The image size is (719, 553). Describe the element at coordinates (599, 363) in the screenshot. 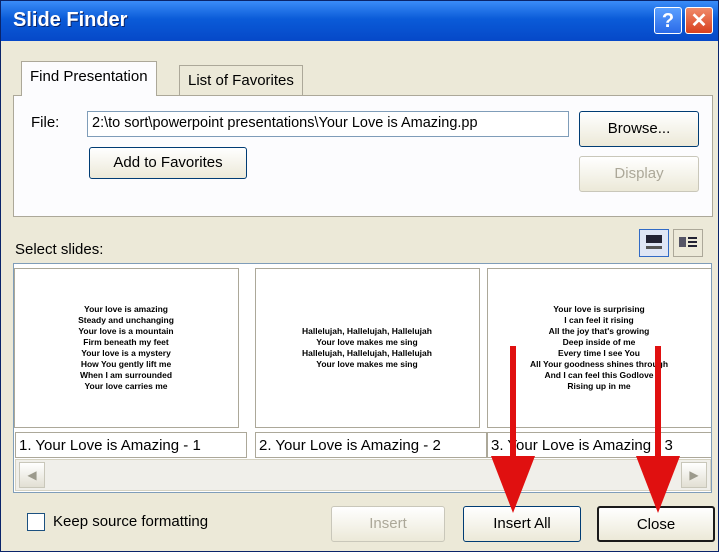

I see `slide-text-line: All Your goodness shines through` at that location.